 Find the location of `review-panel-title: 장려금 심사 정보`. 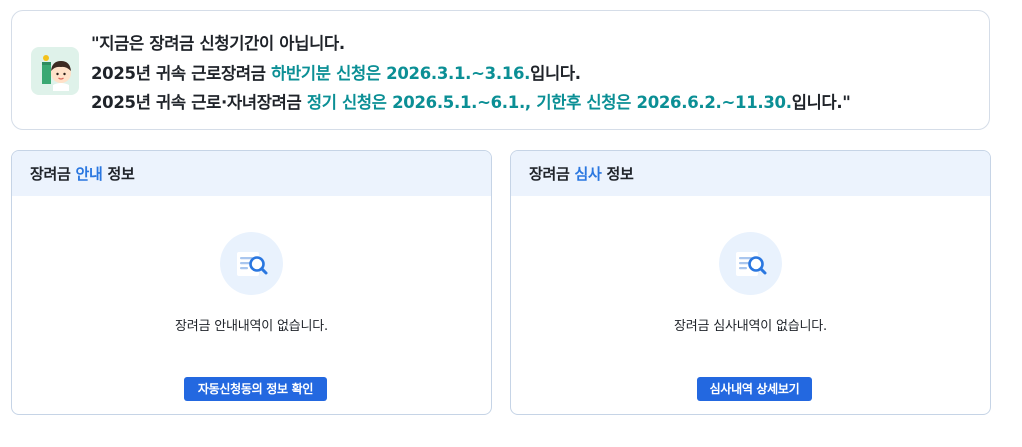

review-panel-title: 장려금 심사 정보 is located at coordinates (750, 173).